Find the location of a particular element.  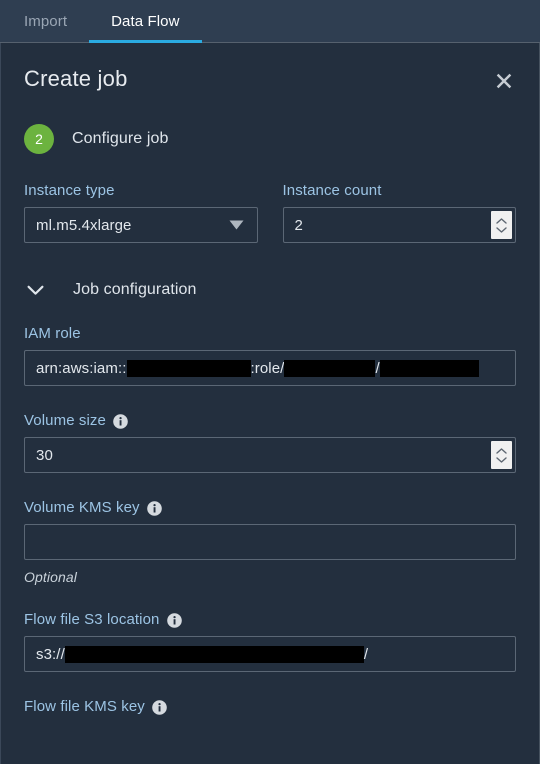

instance-count-input: 2 is located at coordinates (399, 225).